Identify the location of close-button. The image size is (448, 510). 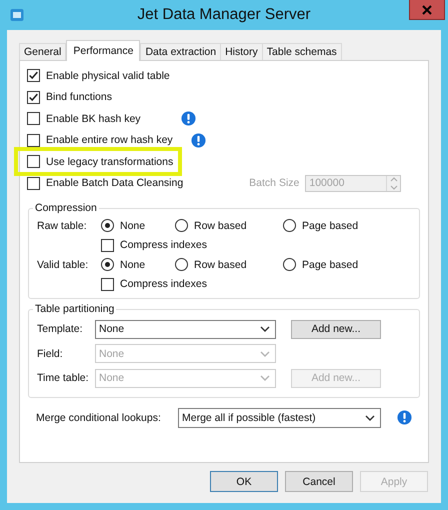
(427, 10).